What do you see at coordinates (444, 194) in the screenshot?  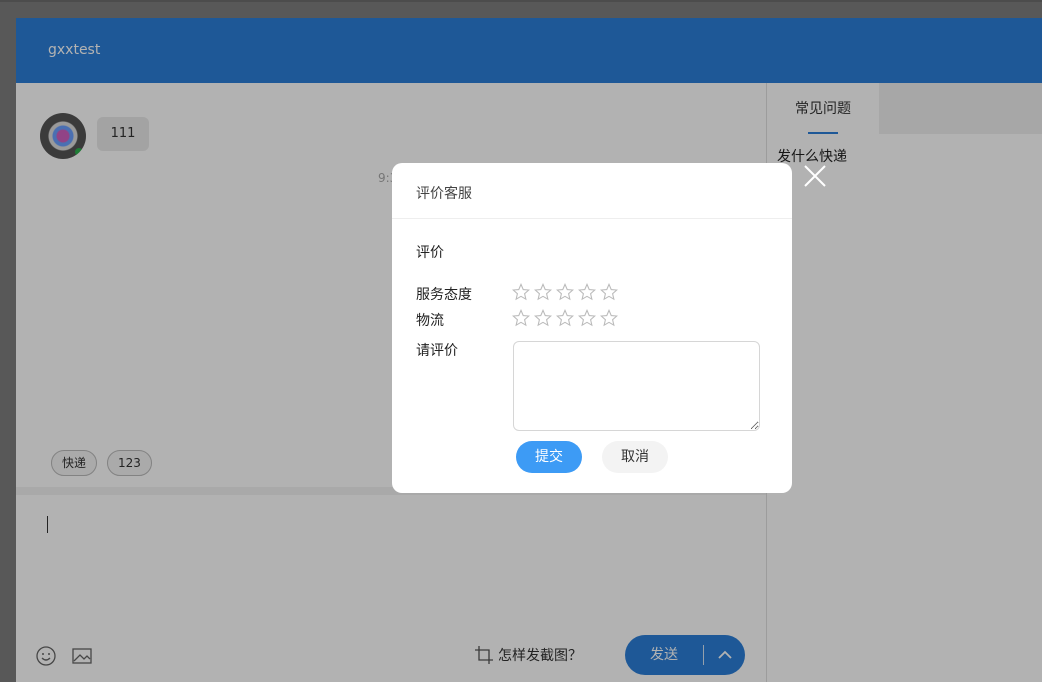 I see `dialog-title: 评价客服` at bounding box center [444, 194].